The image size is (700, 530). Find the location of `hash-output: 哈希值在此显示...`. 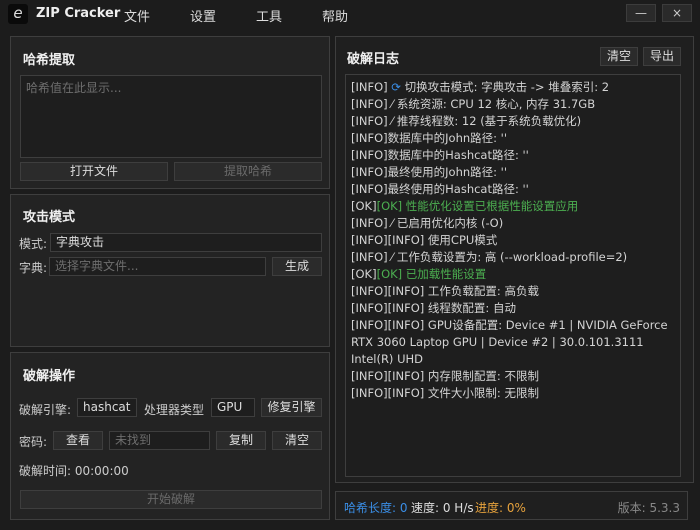

hash-output: 哈希值在此显示... is located at coordinates (171, 116).